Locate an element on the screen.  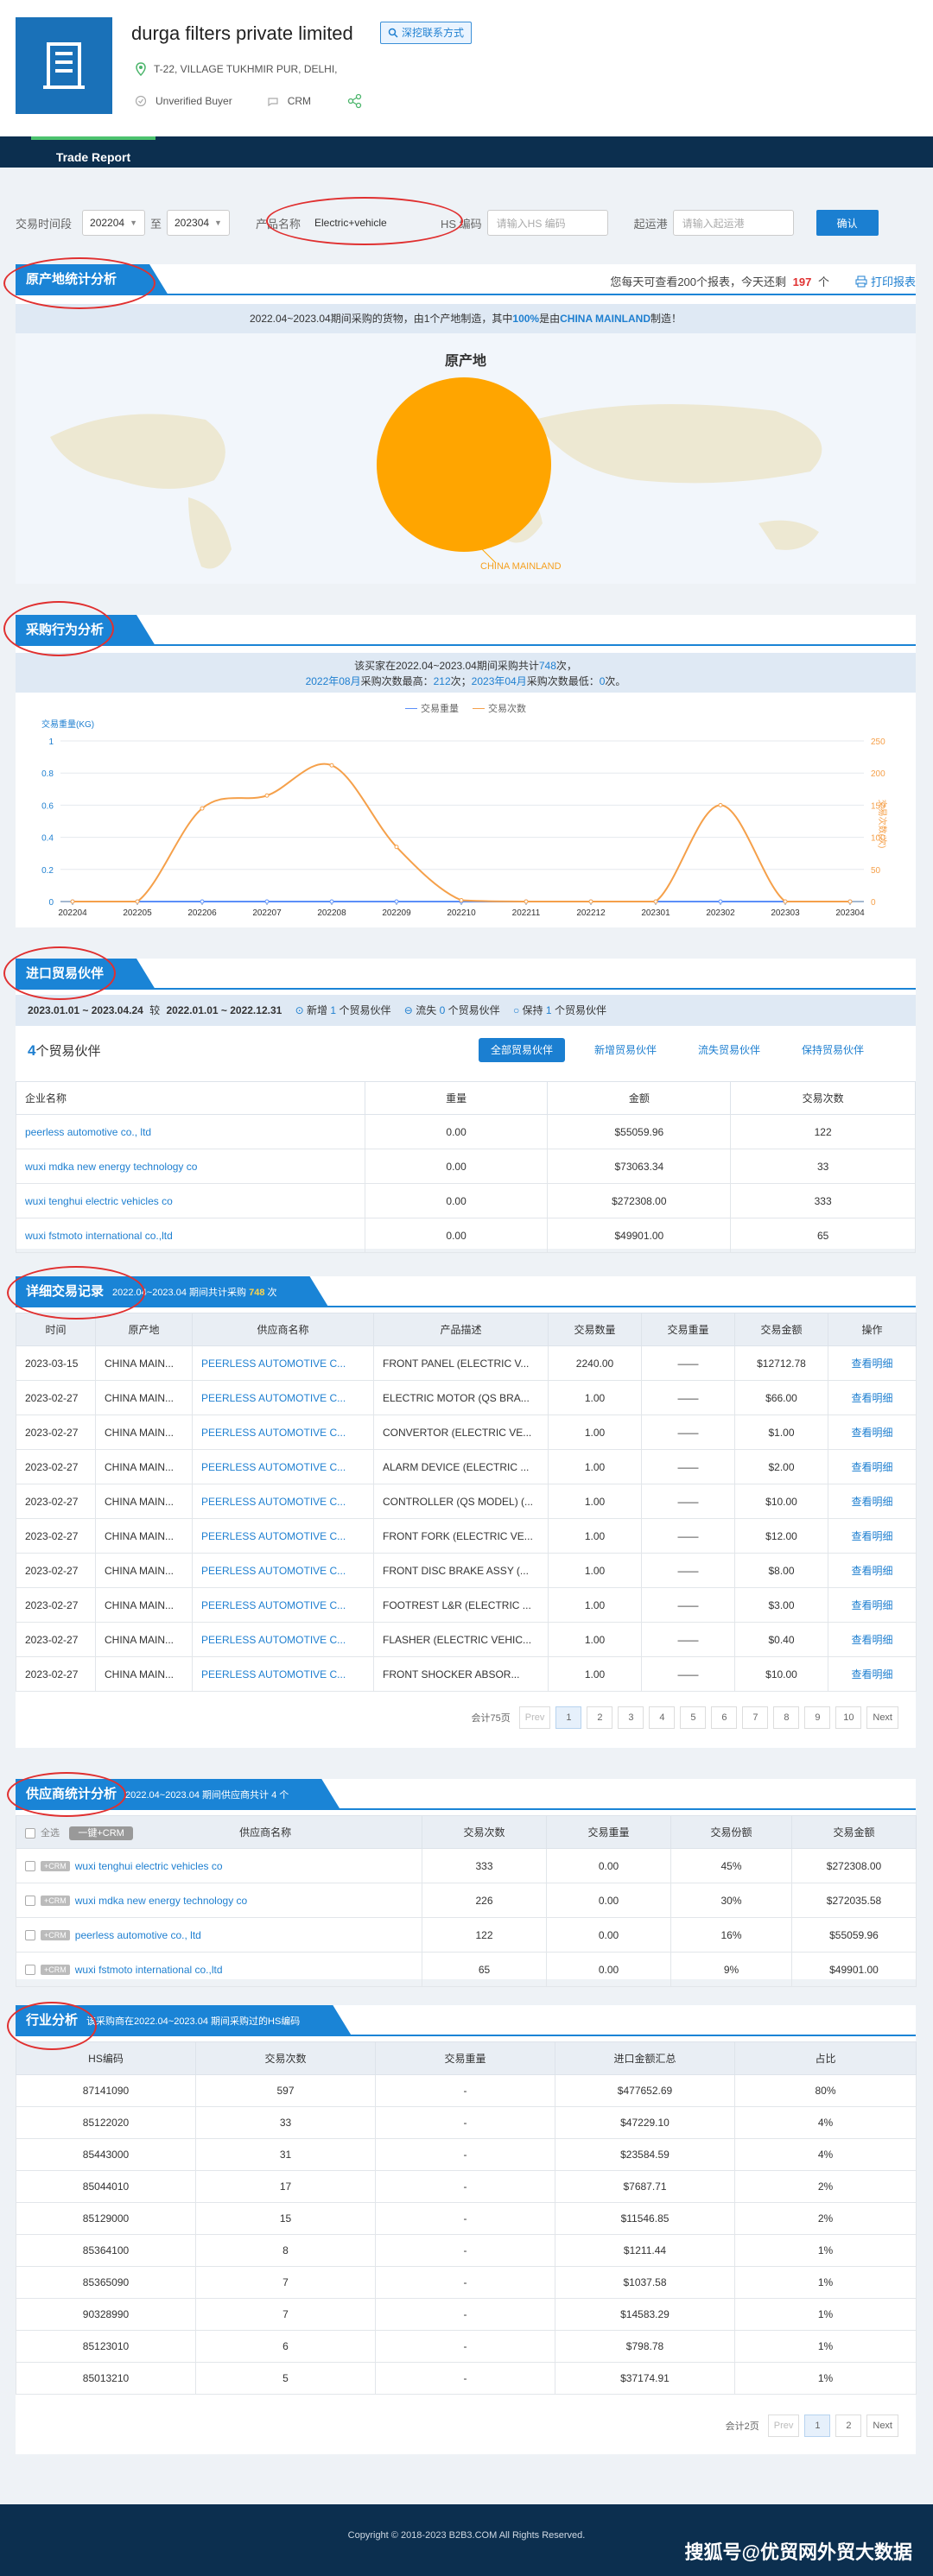
partner-name: wuxi tenghui electric vehicles co is located at coordinates (190, 1200).